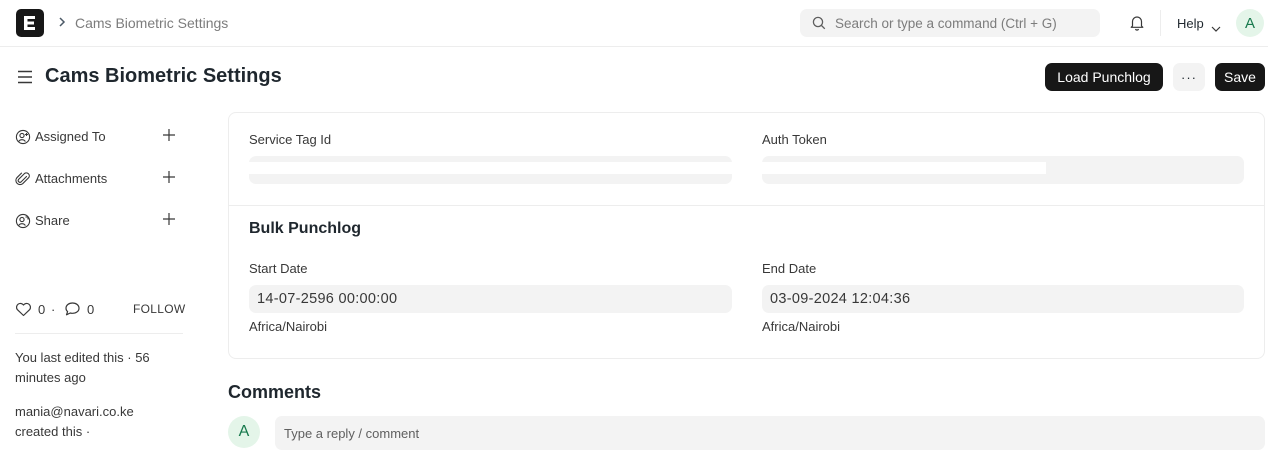 This screenshot has width=1268, height=455. What do you see at coordinates (278, 268) in the screenshot?
I see `start-date-label: Start Date` at bounding box center [278, 268].